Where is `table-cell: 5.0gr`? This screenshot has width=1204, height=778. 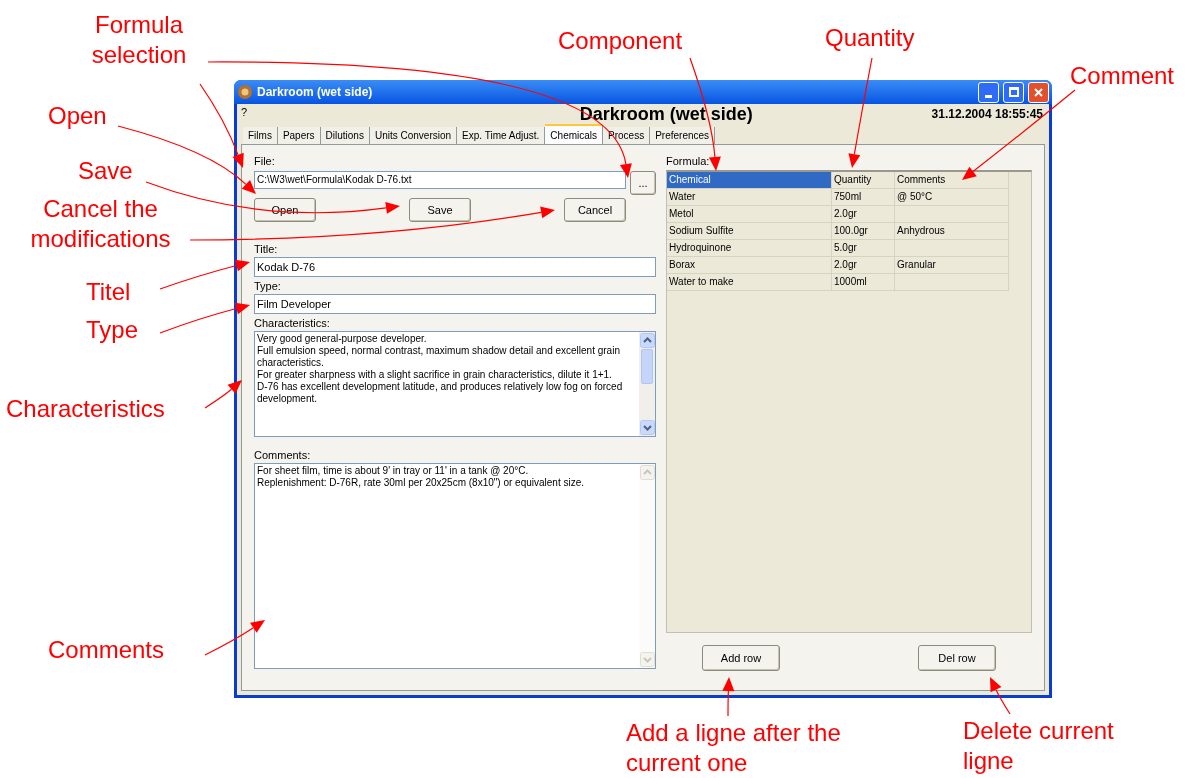
table-cell: 5.0gr is located at coordinates (863, 248).